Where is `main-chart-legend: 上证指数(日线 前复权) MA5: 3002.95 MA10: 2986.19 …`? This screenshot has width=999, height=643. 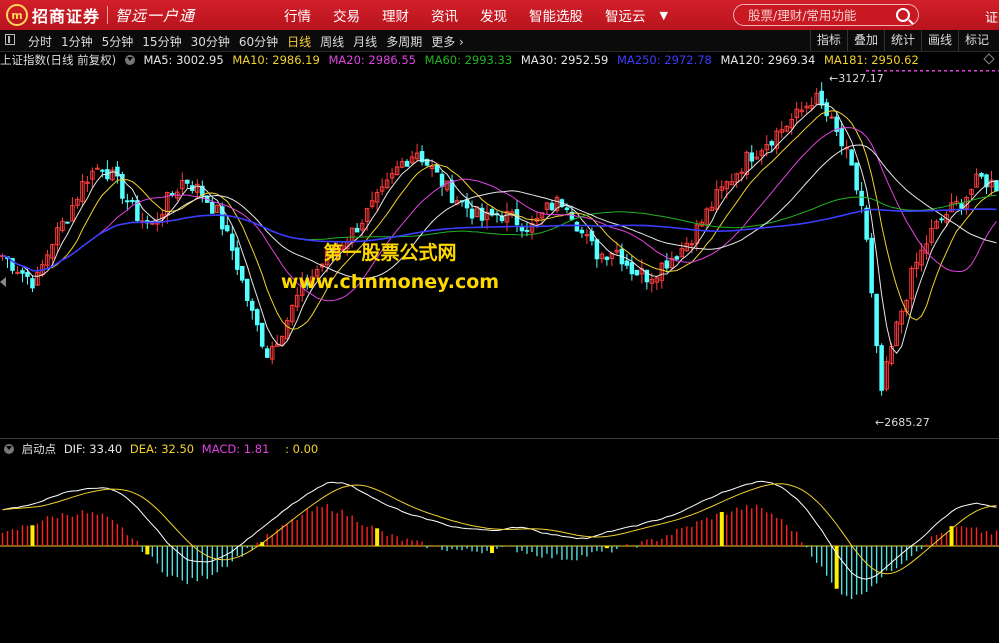
main-chart-legend: 上证指数(日线 前复权) MA5: 3002.95 MA10: 2986.19 … is located at coordinates (462, 60).